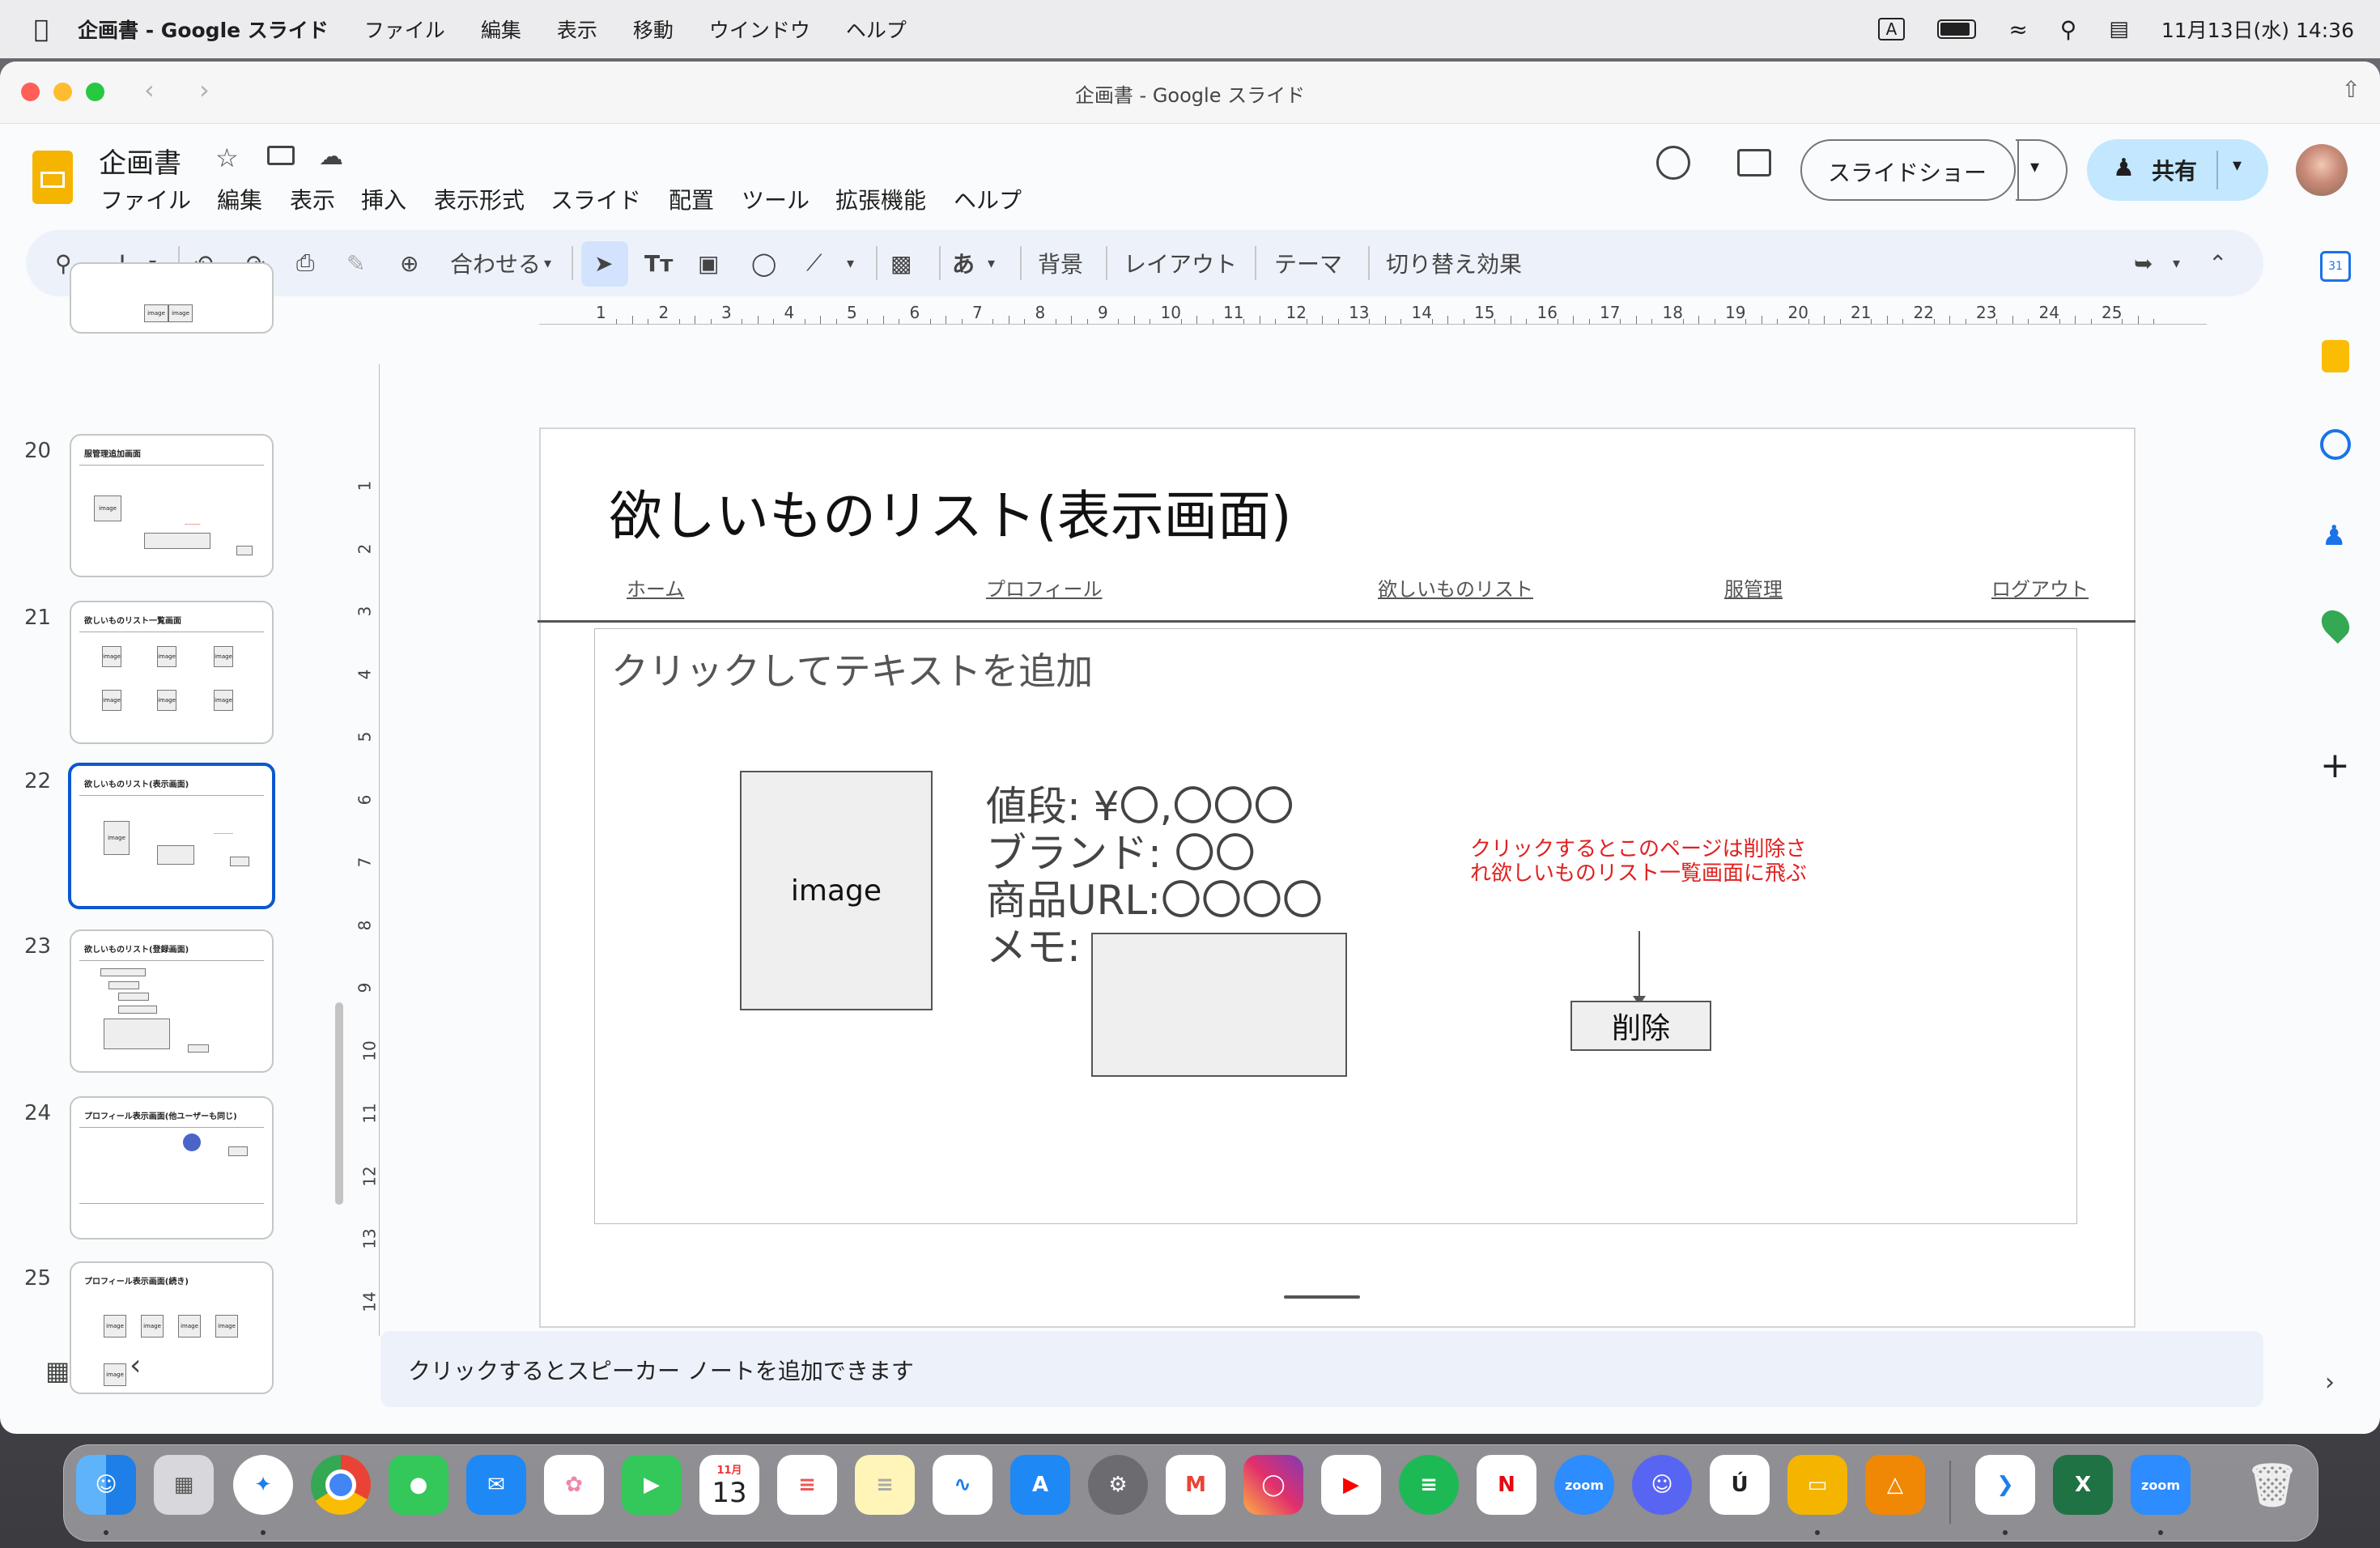 Image resolution: width=2380 pixels, height=1548 pixels. Describe the element at coordinates (1429, 1485) in the screenshot. I see `dock-spotify-icon: ≡` at that location.